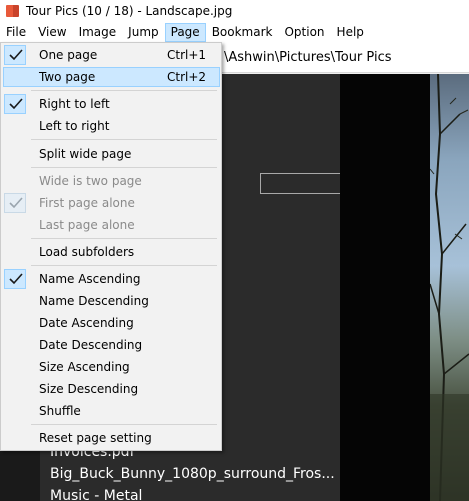  What do you see at coordinates (111, 126) in the screenshot?
I see `menu-item-left-to-right: Left to right` at bounding box center [111, 126].